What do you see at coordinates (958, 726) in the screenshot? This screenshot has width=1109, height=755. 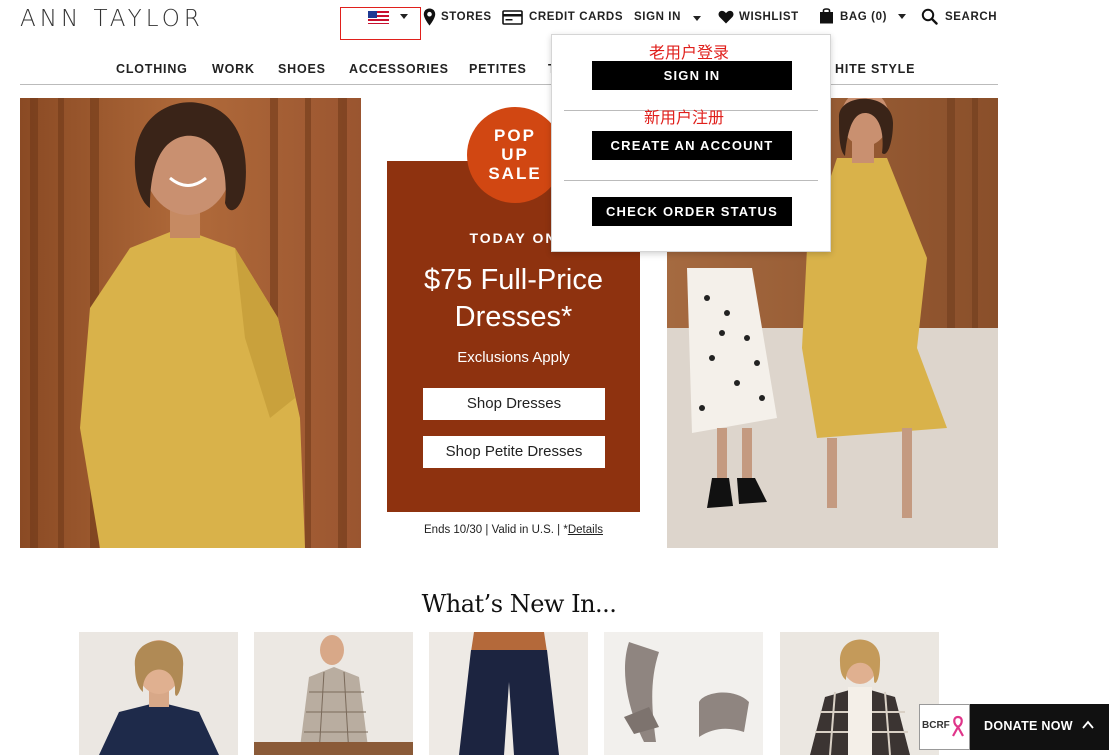 I see `pink-ribbon-icon` at bounding box center [958, 726].